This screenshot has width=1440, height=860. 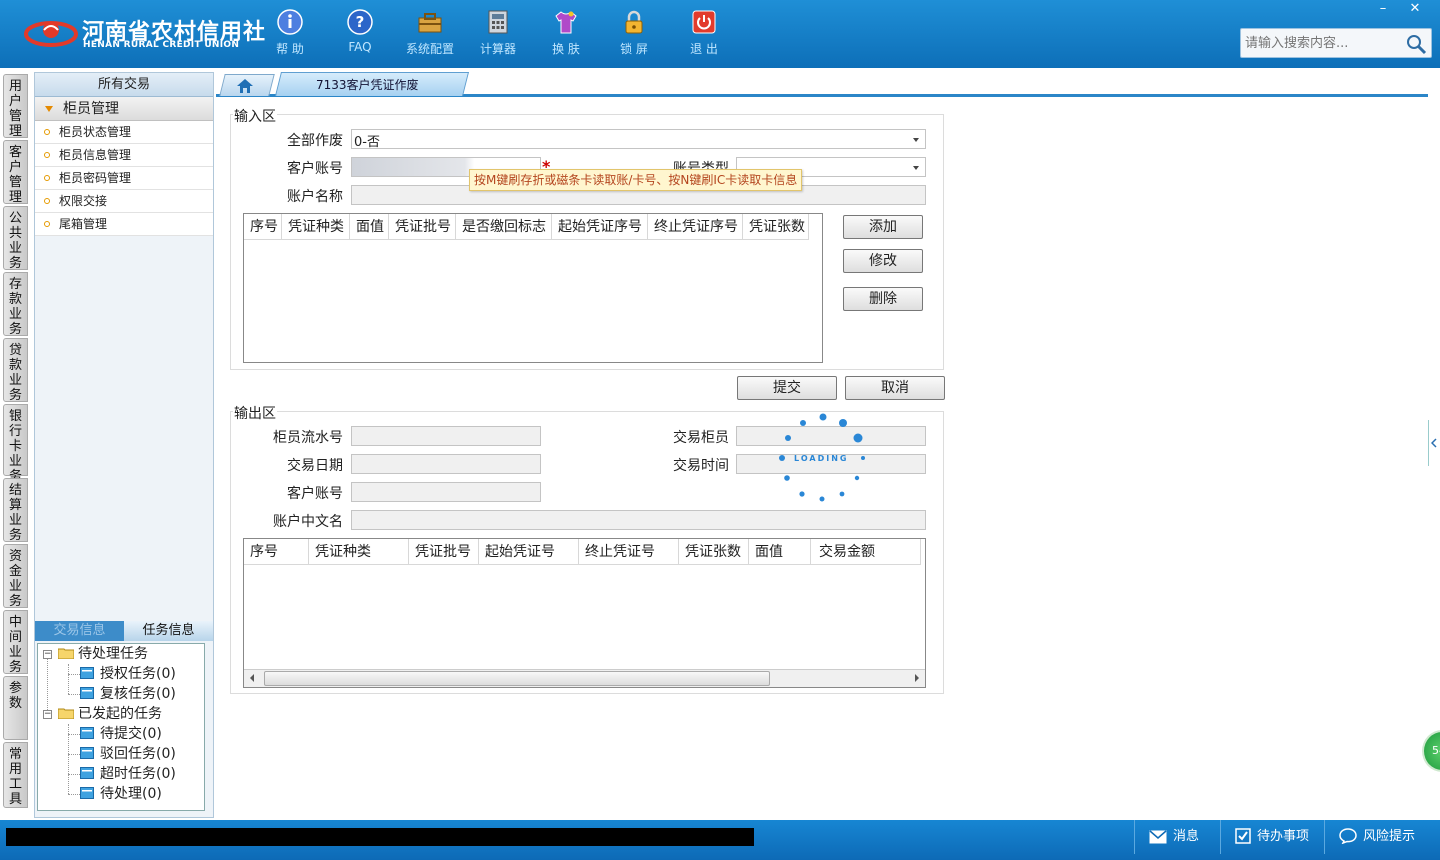 What do you see at coordinates (883, 299) in the screenshot?
I see `delete-button: 删除` at bounding box center [883, 299].